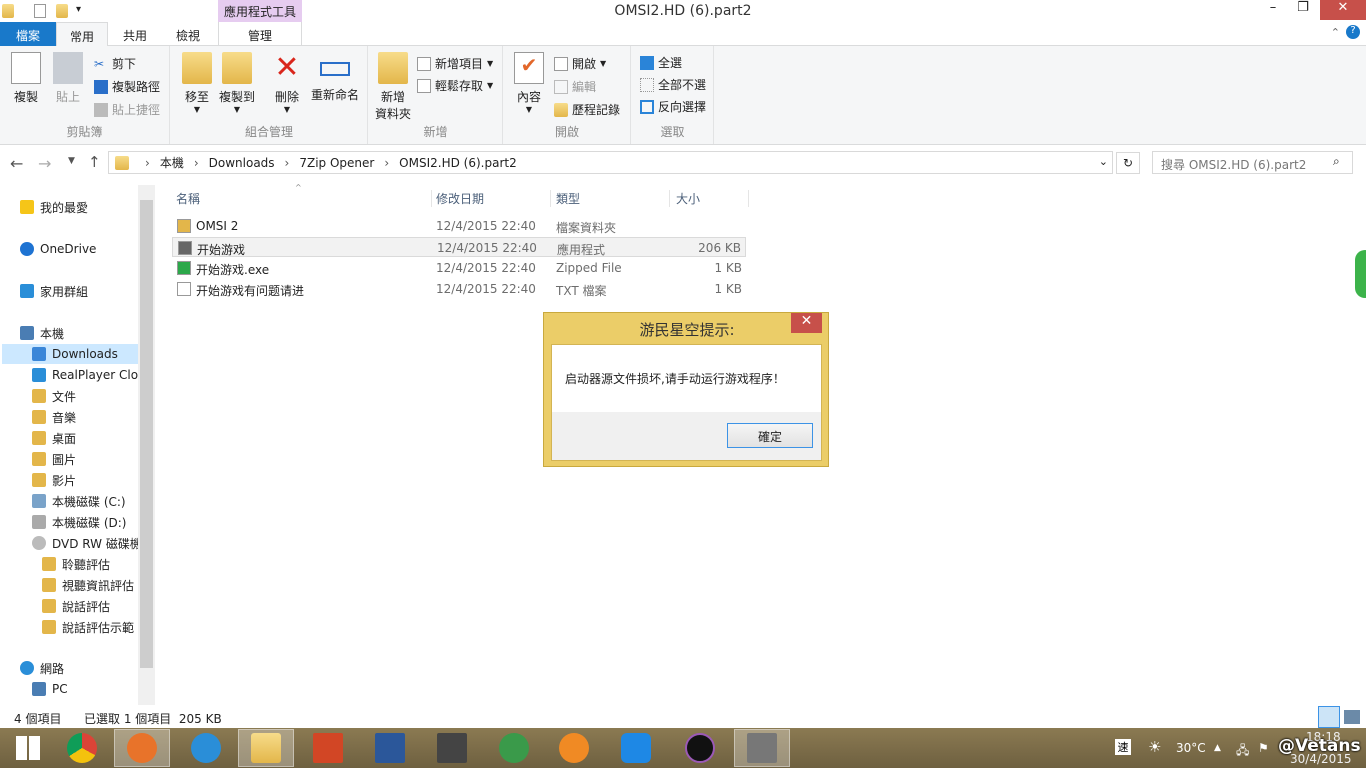 Image resolution: width=1366 pixels, height=768 pixels. I want to click on up-button: ↑, so click(94, 162).